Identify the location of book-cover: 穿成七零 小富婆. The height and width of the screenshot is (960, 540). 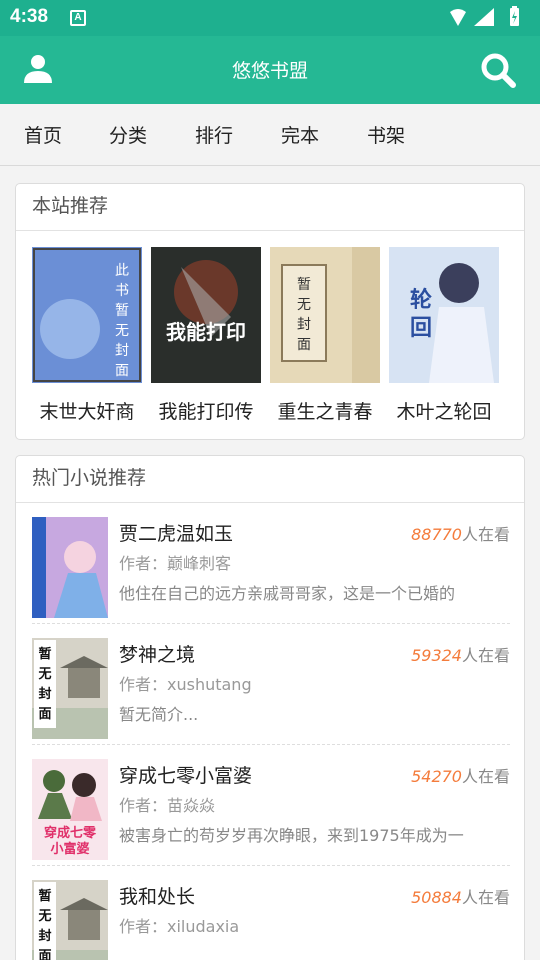
(70, 809).